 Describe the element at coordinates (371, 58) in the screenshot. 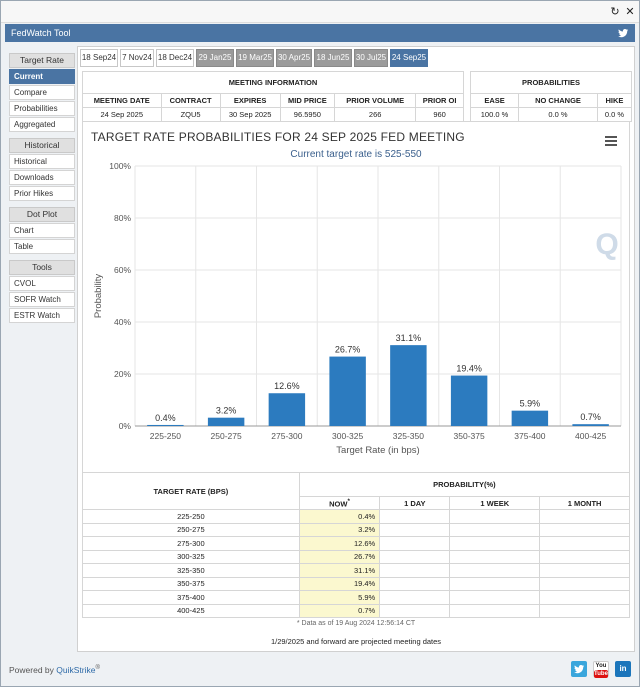

I see `tab-meeting-30-jul25: 30 Jul25` at that location.